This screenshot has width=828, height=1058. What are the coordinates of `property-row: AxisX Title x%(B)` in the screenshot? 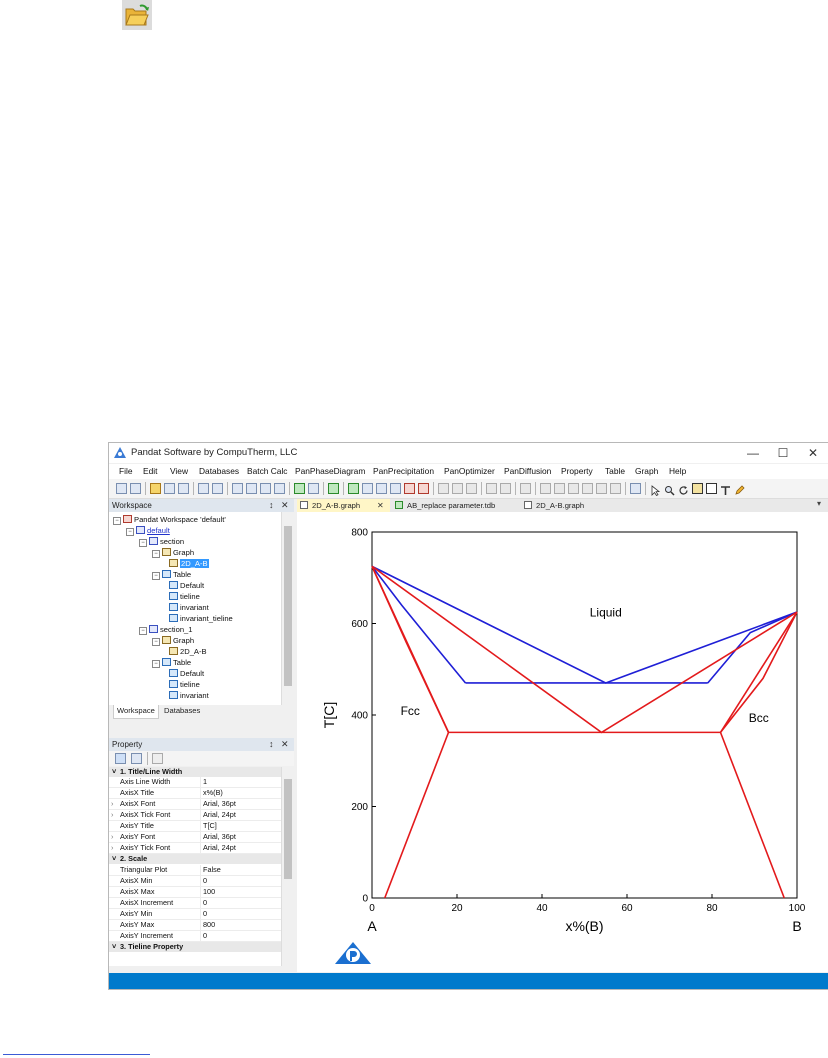 It's located at (195, 793).